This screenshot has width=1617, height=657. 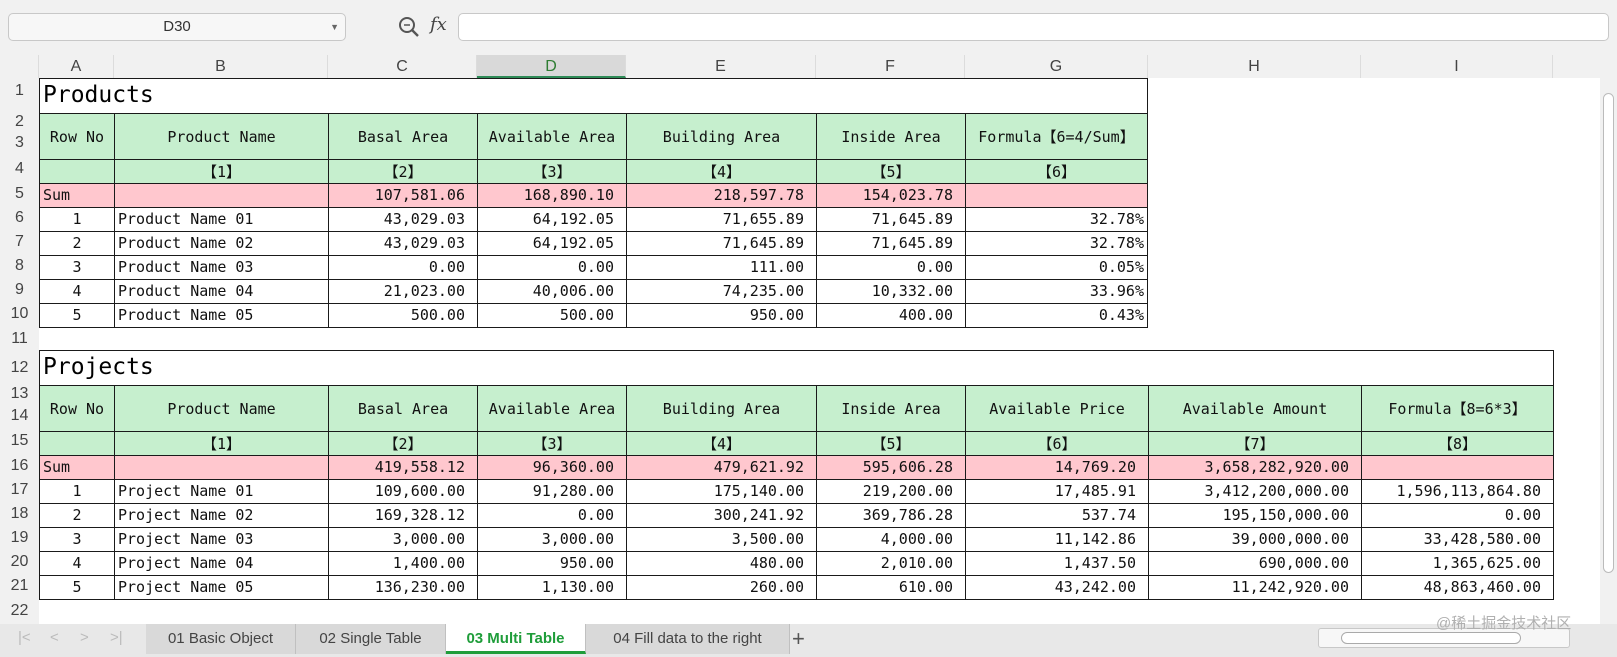 What do you see at coordinates (552, 136) in the screenshot?
I see `products-header-available-area: Available Area` at bounding box center [552, 136].